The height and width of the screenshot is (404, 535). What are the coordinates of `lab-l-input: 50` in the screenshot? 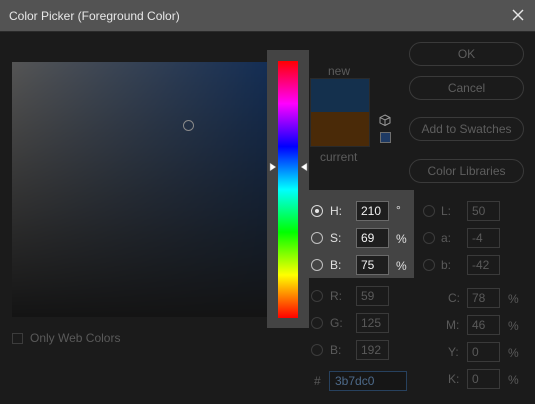 It's located at (483, 211).